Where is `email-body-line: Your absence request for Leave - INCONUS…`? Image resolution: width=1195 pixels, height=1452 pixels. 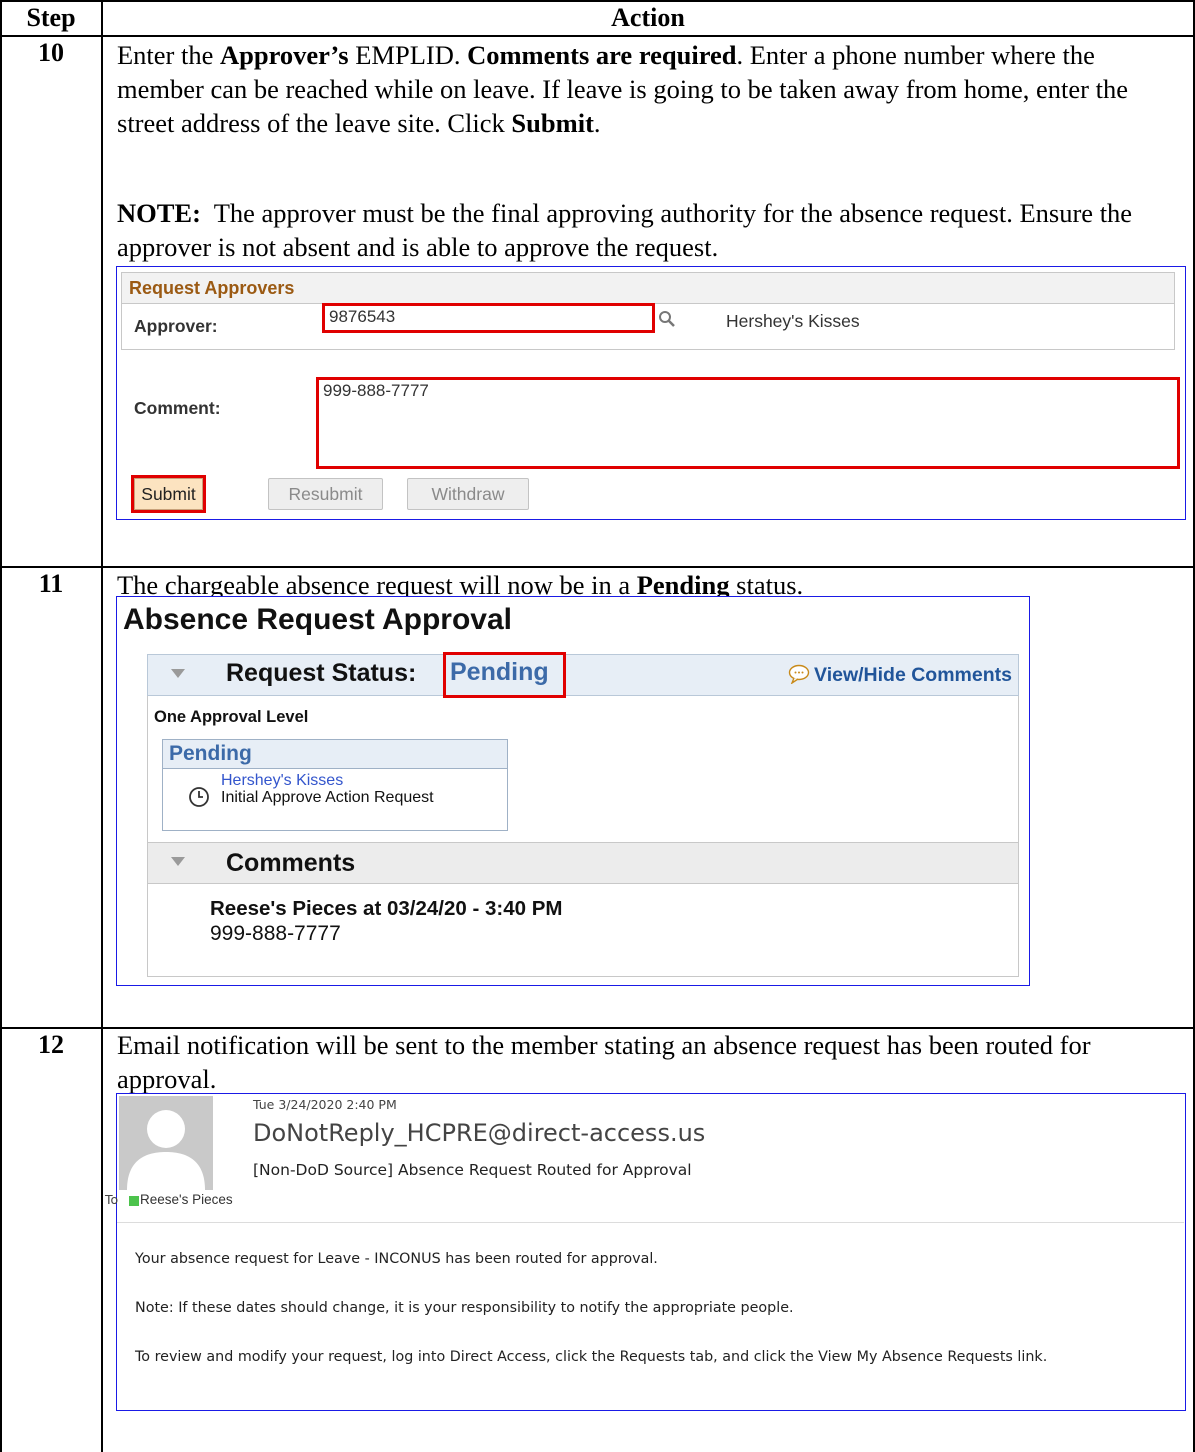
email-body-line: Your absence request for Leave - INCONUS… is located at coordinates (396, 1259).